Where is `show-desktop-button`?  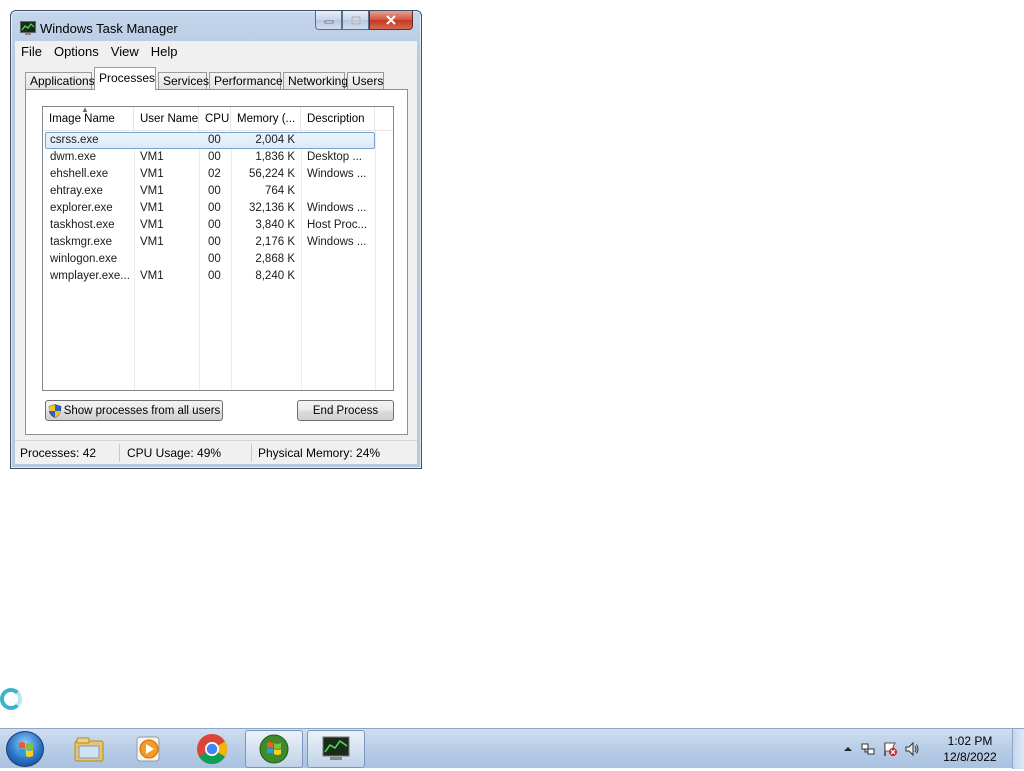 show-desktop-button is located at coordinates (1018, 749).